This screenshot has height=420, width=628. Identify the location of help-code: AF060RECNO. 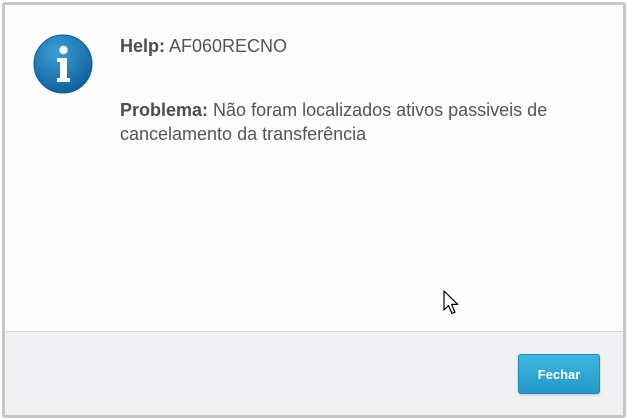
(228, 46).